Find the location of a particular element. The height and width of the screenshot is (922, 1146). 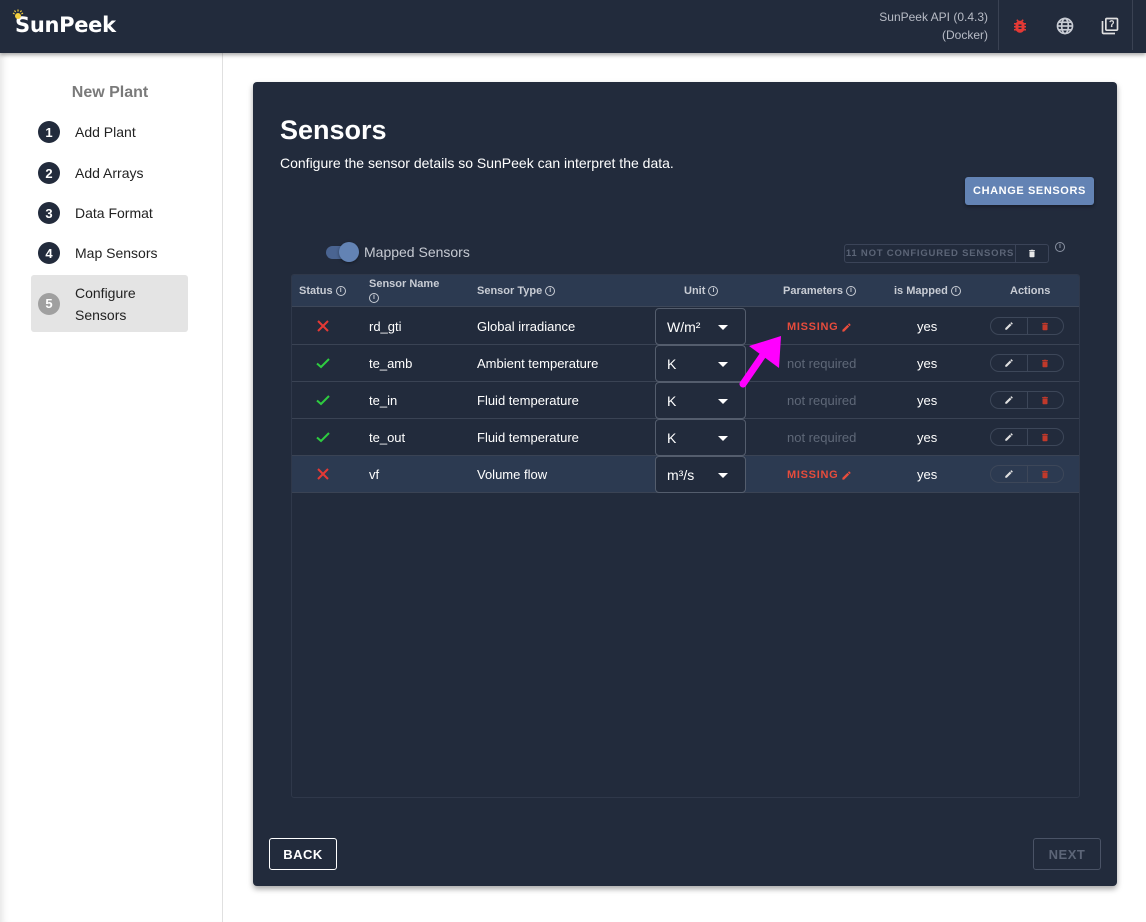

trash-icon is located at coordinates (1032, 253).